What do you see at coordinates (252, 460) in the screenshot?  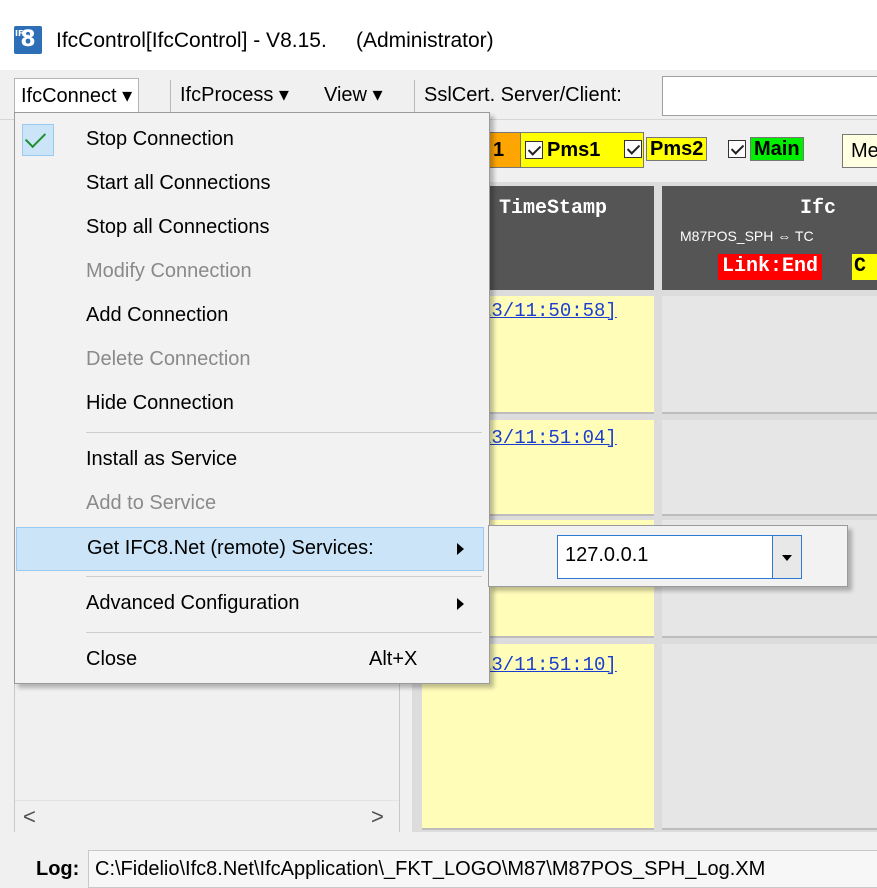 I see `menu-install-as-service: Install as Service` at bounding box center [252, 460].